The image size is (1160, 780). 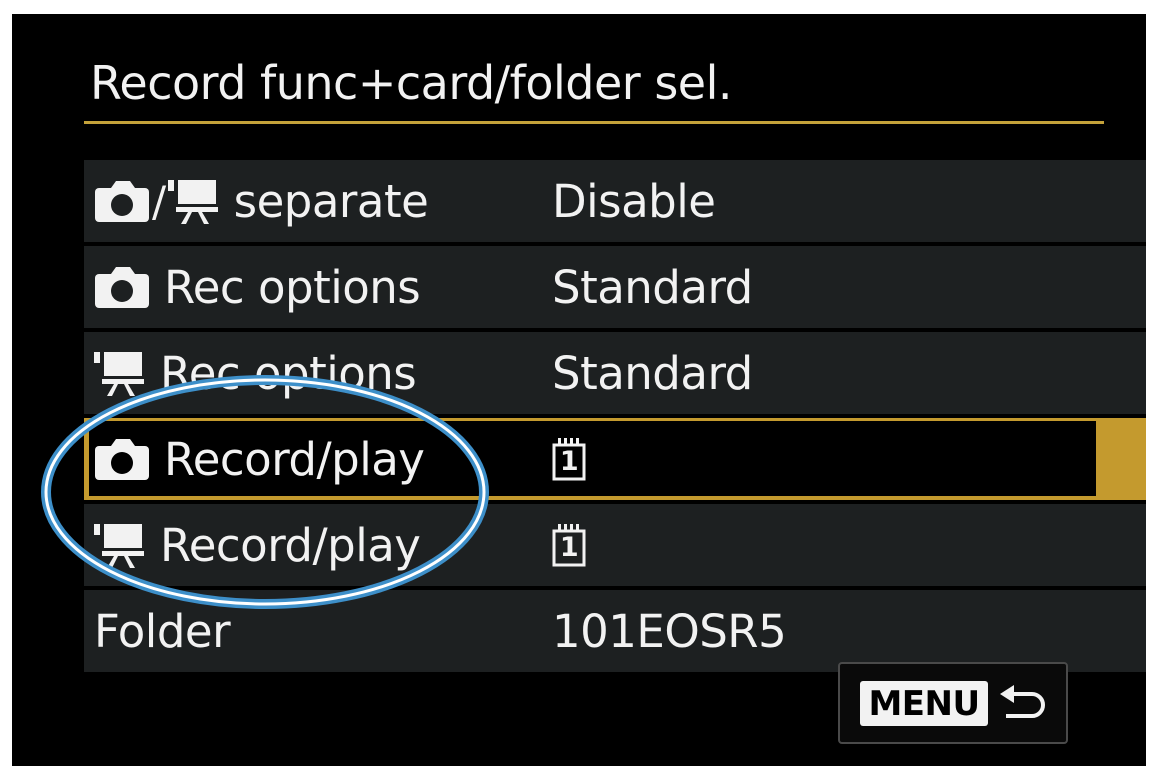 I want to click on menu-return-button: MENU, so click(x=953, y=703).